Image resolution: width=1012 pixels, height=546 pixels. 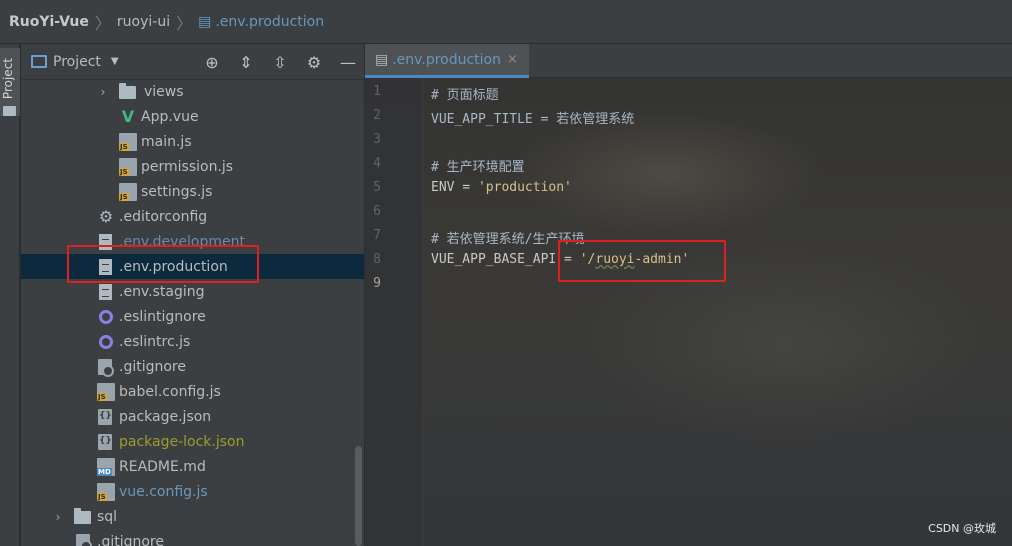 I want to click on code-string: -admin', so click(x=662, y=259).